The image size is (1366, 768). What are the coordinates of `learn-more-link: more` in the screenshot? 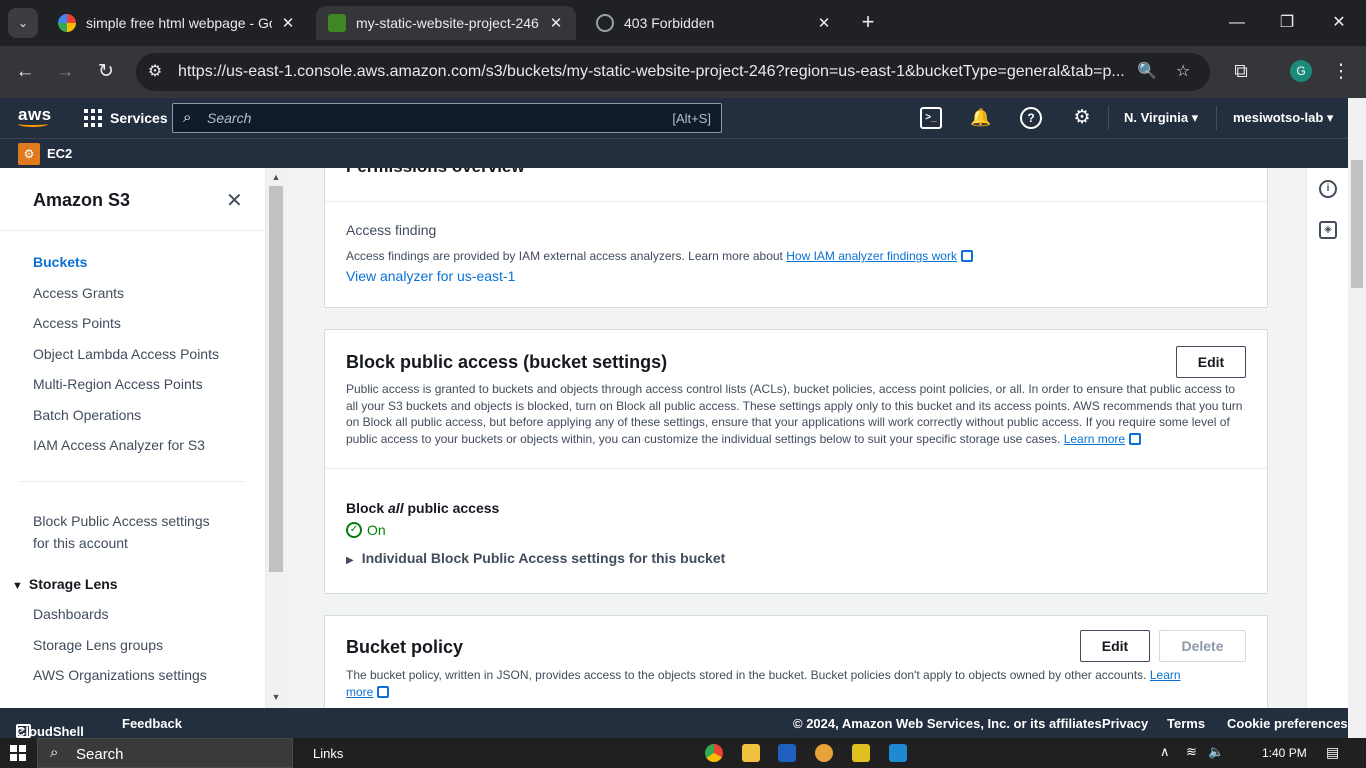 It's located at (359, 692).